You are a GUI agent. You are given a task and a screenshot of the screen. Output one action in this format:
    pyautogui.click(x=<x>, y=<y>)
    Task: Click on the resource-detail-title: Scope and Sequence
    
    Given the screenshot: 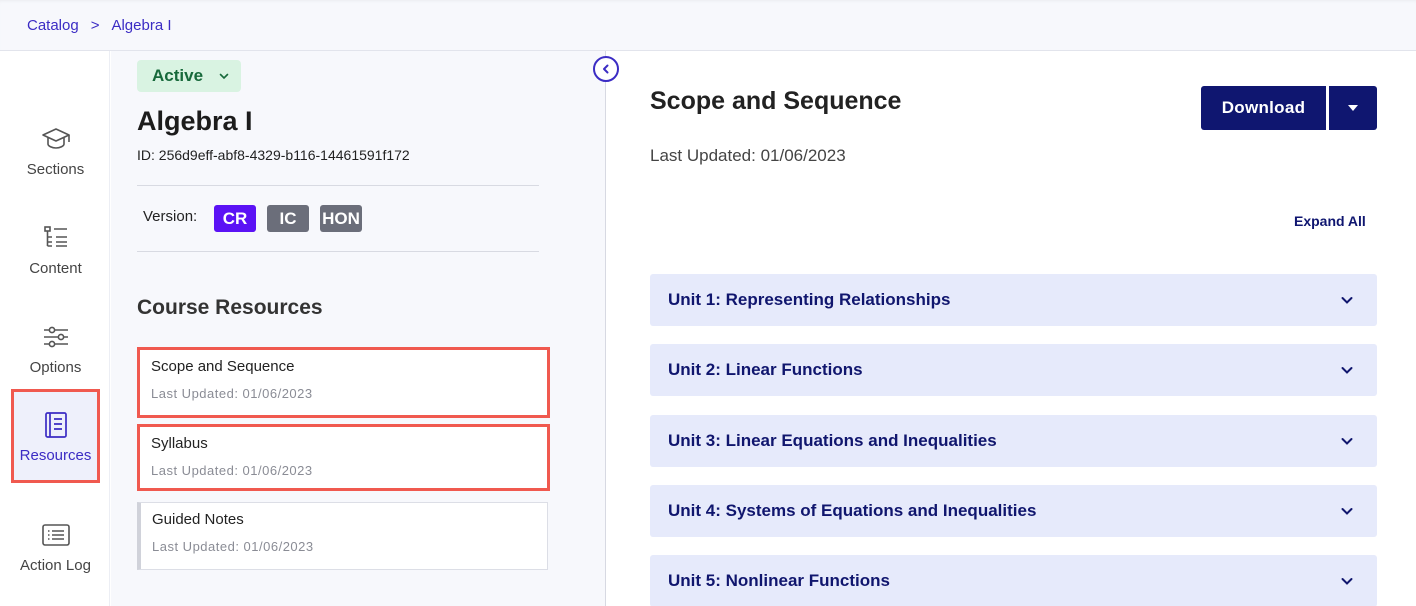 What is the action you would take?
    pyautogui.click(x=776, y=101)
    